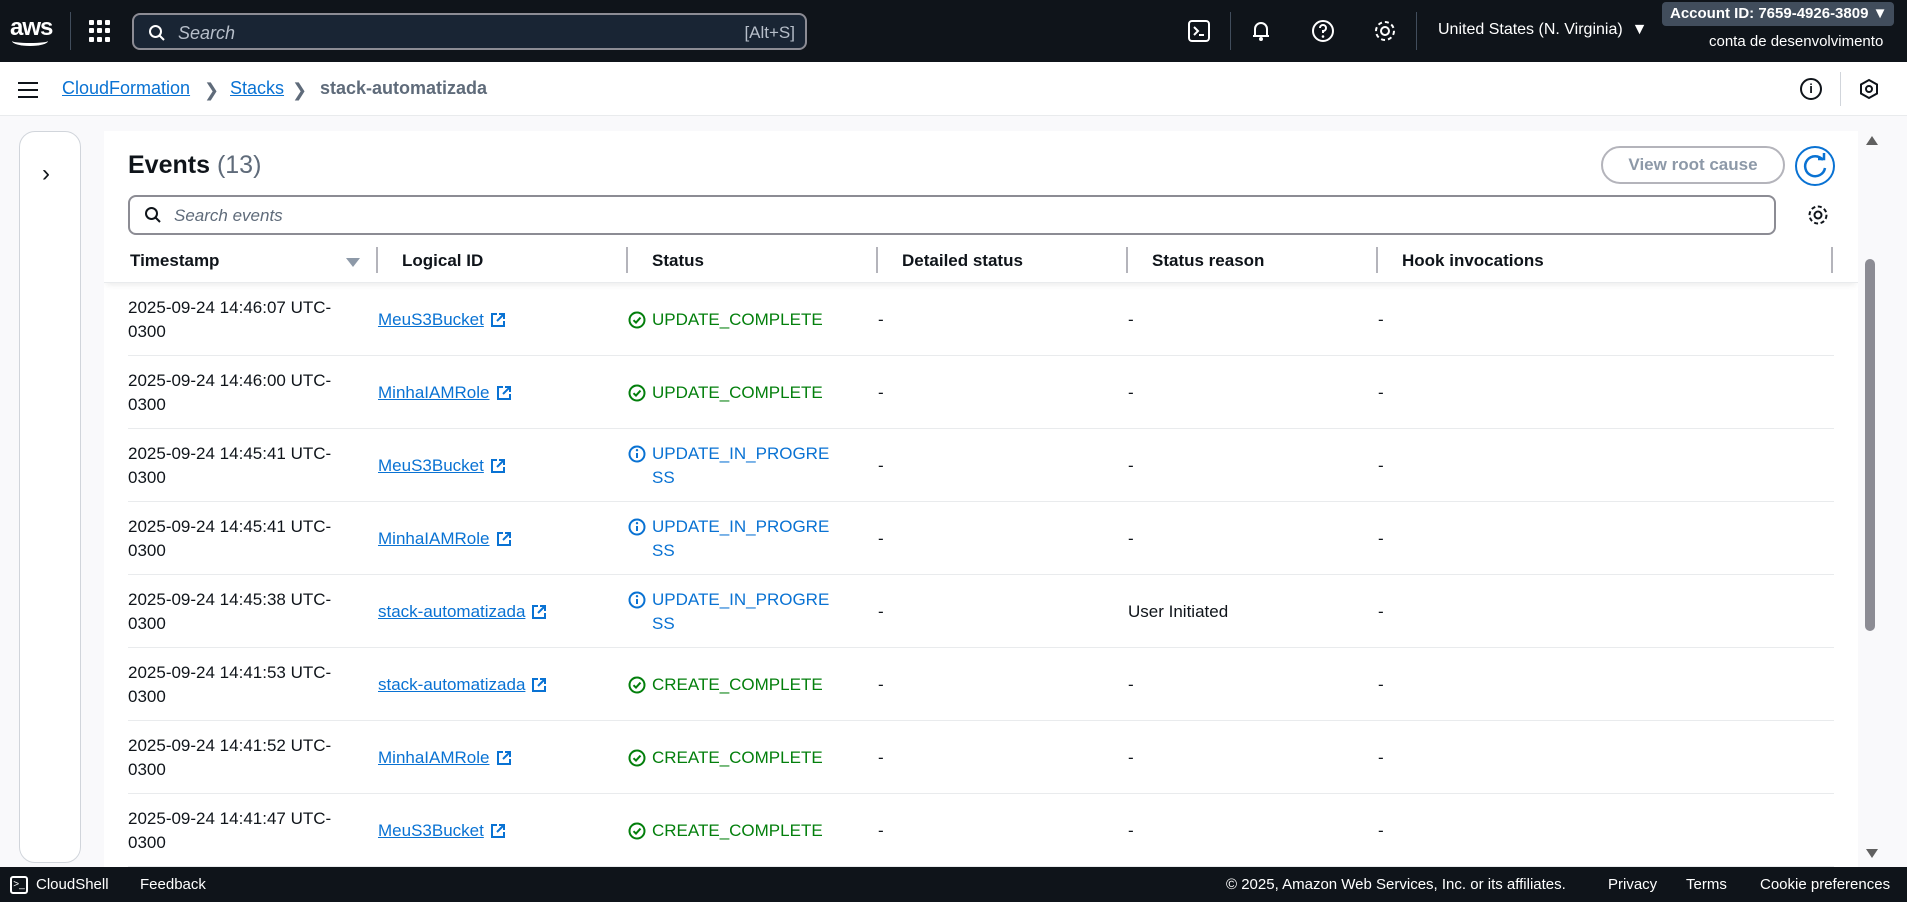  What do you see at coordinates (728, 684) in the screenshot?
I see `status-cell: CREATE_COMPLETE` at bounding box center [728, 684].